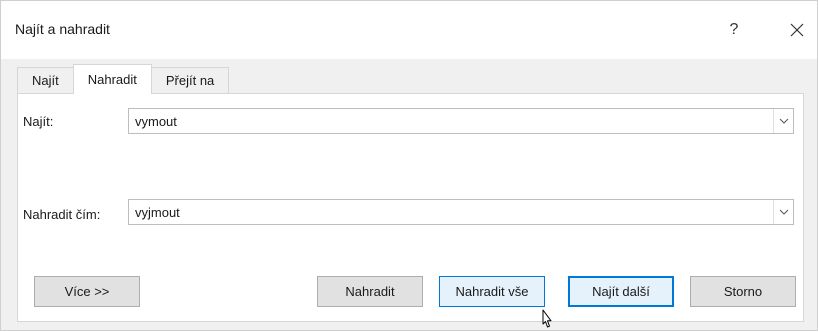  What do you see at coordinates (451, 212) in the screenshot?
I see `replace-input` at bounding box center [451, 212].